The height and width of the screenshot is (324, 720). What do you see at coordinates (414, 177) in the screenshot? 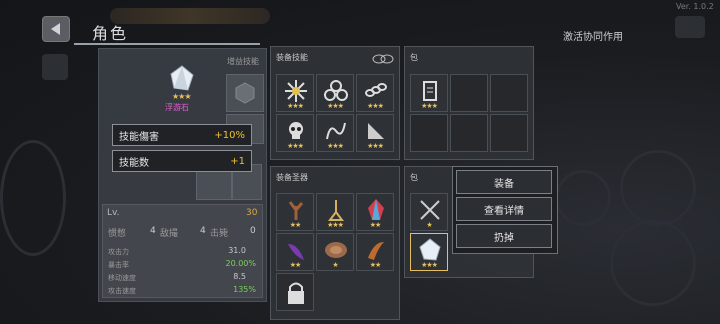
I see `bag-bottom-title: 包` at bounding box center [414, 177].